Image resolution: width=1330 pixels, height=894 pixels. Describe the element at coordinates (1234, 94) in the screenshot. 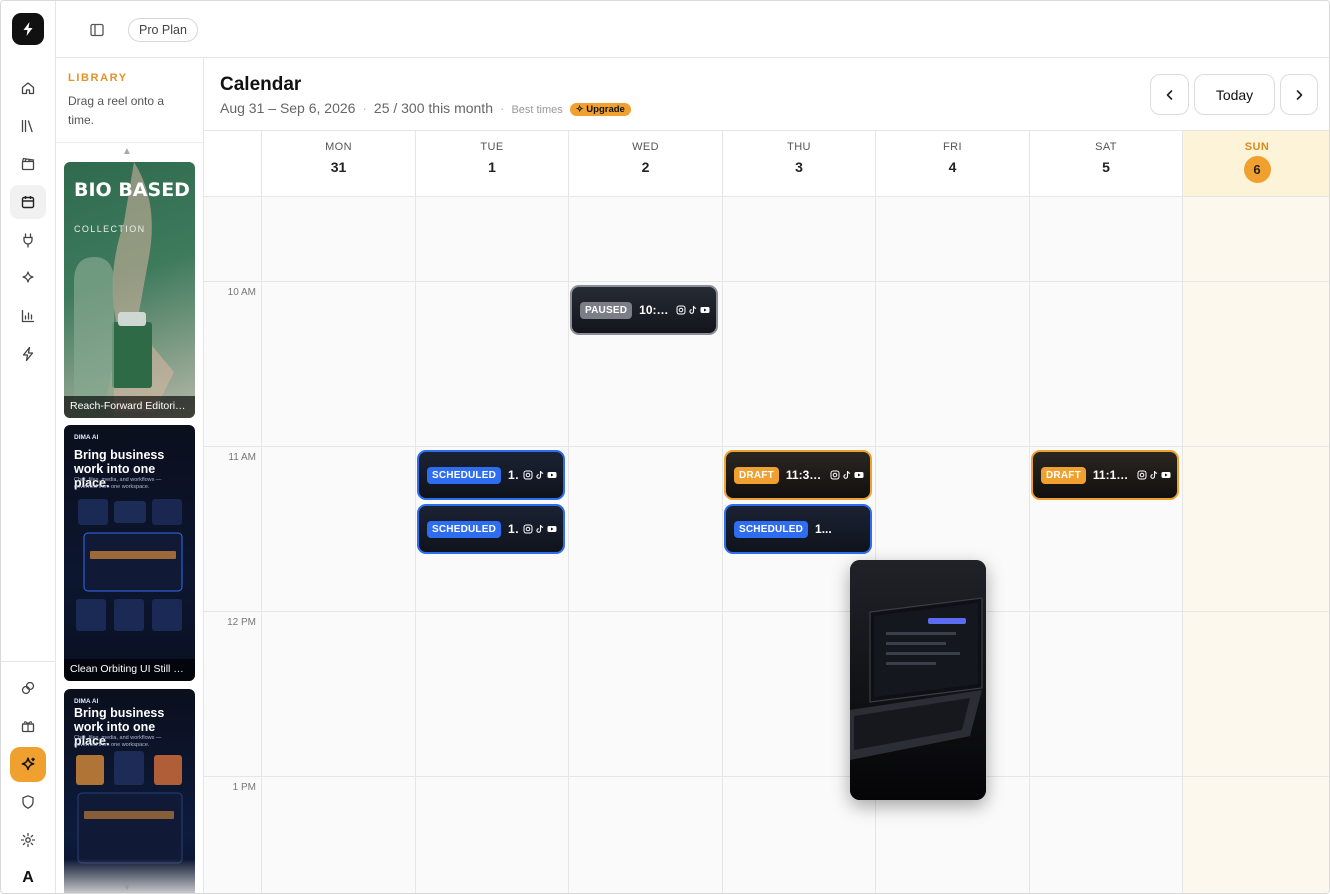

I see `today-button: Today` at that location.